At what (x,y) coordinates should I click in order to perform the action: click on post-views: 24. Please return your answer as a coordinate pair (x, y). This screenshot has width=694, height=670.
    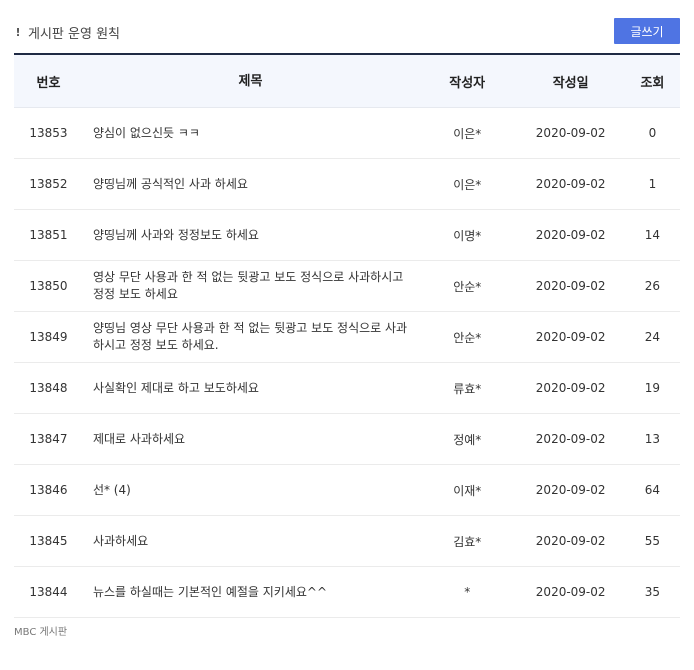
    Looking at the image, I should click on (652, 337).